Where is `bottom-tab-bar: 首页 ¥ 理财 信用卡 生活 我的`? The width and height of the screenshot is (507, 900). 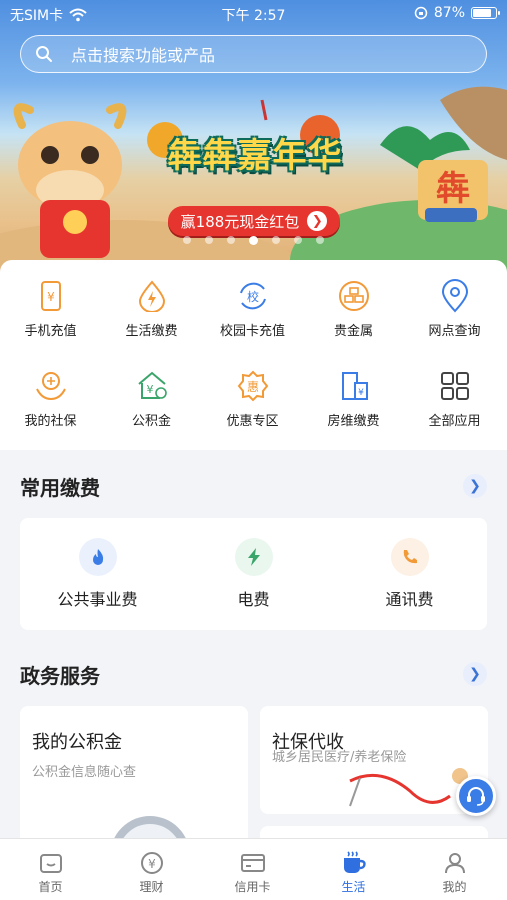 bottom-tab-bar: 首页 ¥ 理财 信用卡 生活 我的 is located at coordinates (253, 869).